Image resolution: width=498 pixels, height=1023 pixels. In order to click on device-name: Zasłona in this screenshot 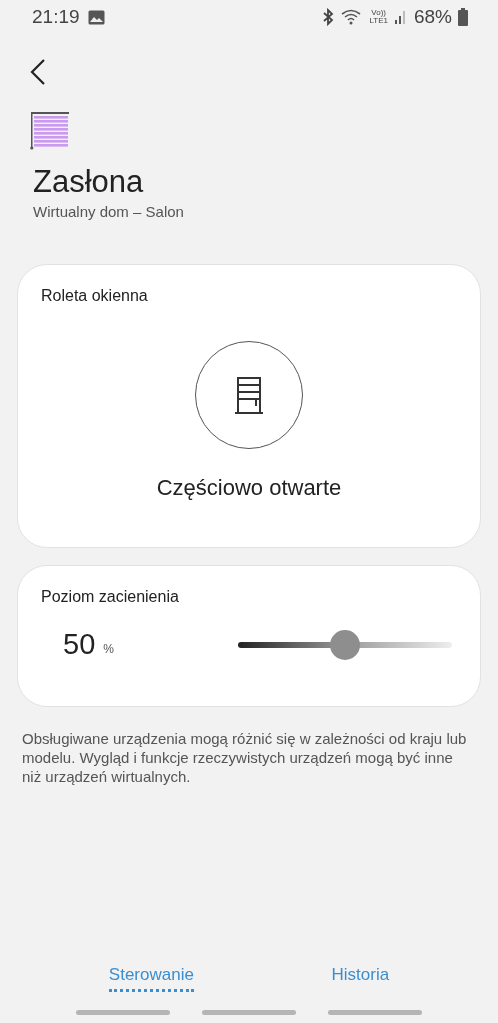, I will do `click(89, 182)`.